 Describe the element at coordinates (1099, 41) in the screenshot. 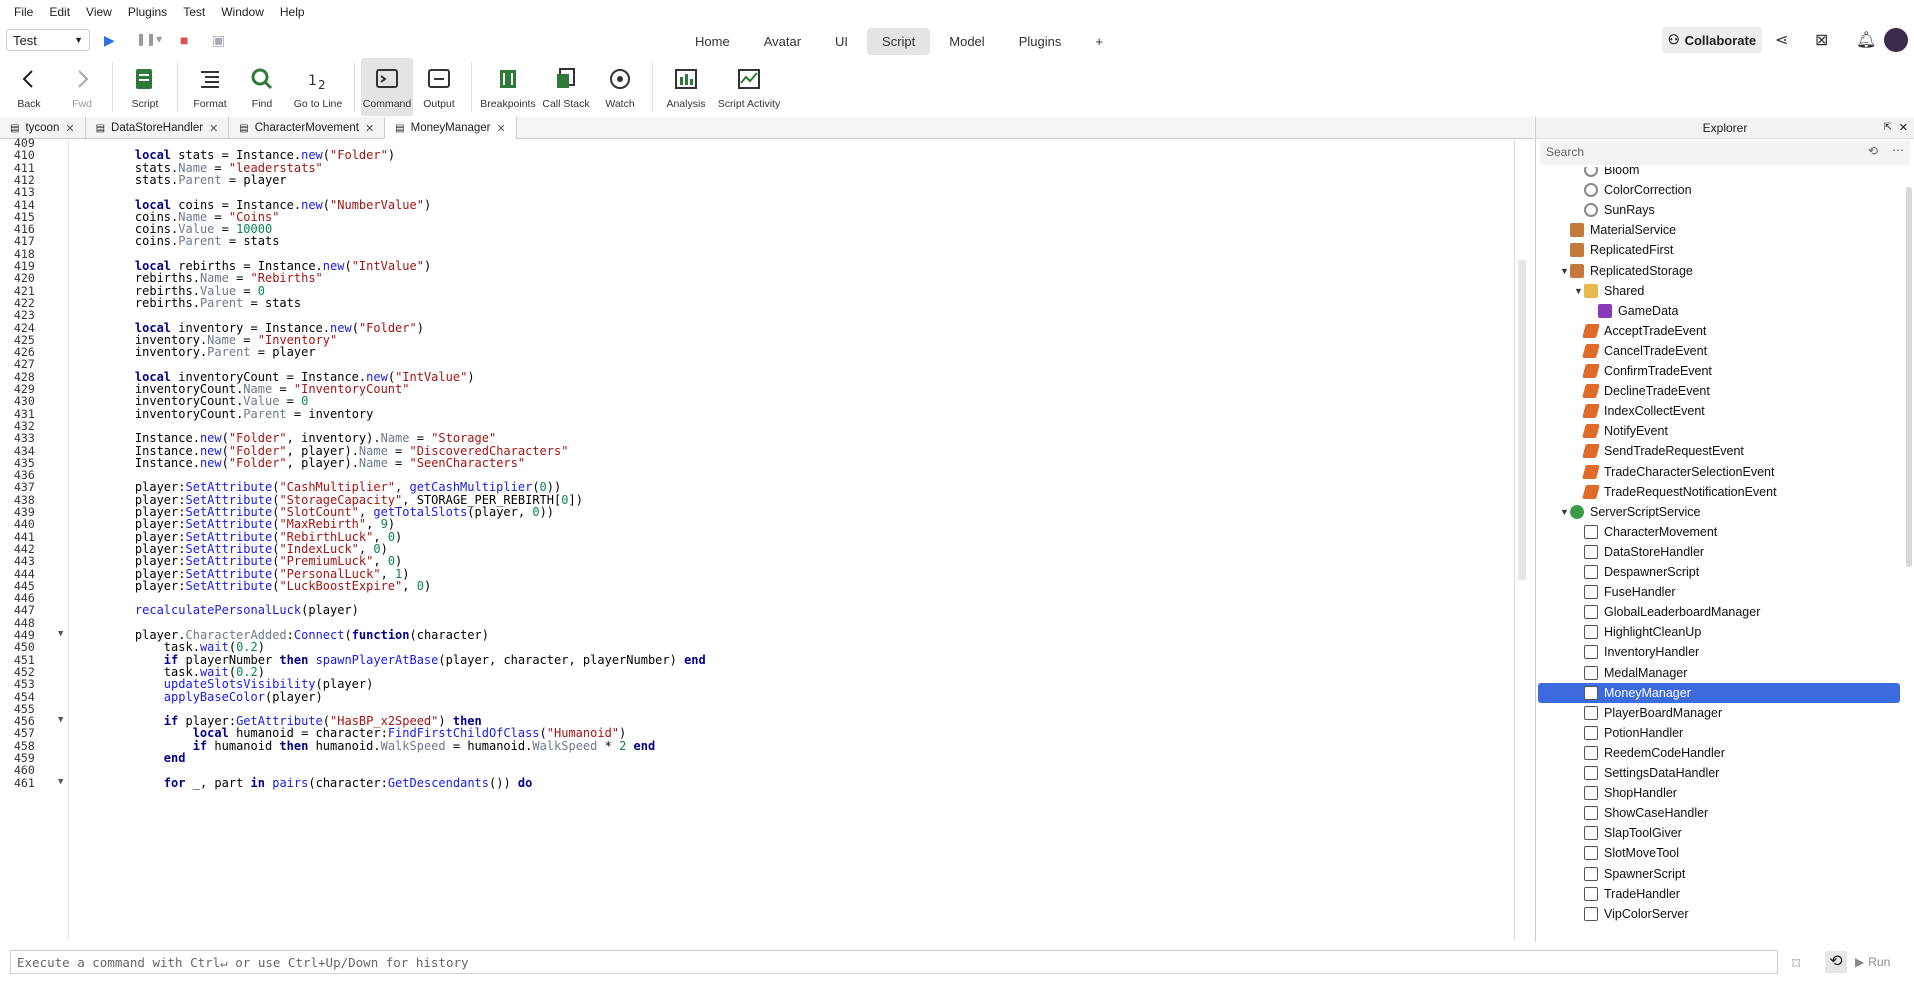

I see `tab-add: +` at that location.